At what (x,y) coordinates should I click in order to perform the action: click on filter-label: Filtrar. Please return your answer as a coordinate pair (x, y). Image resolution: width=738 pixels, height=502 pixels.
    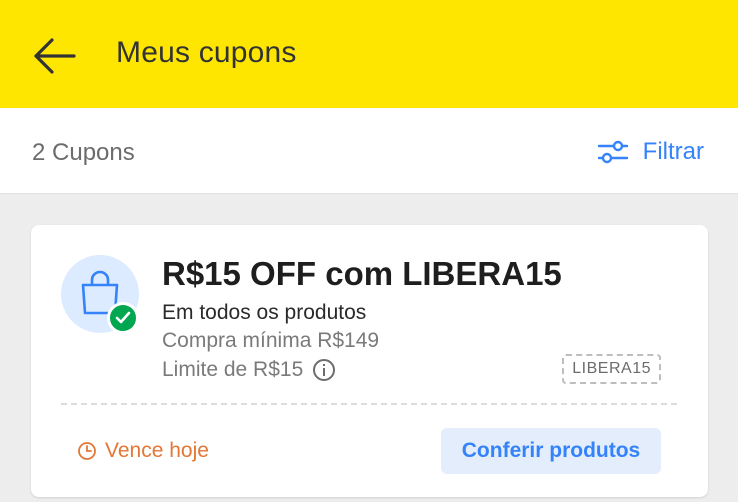
    Looking at the image, I should click on (673, 151).